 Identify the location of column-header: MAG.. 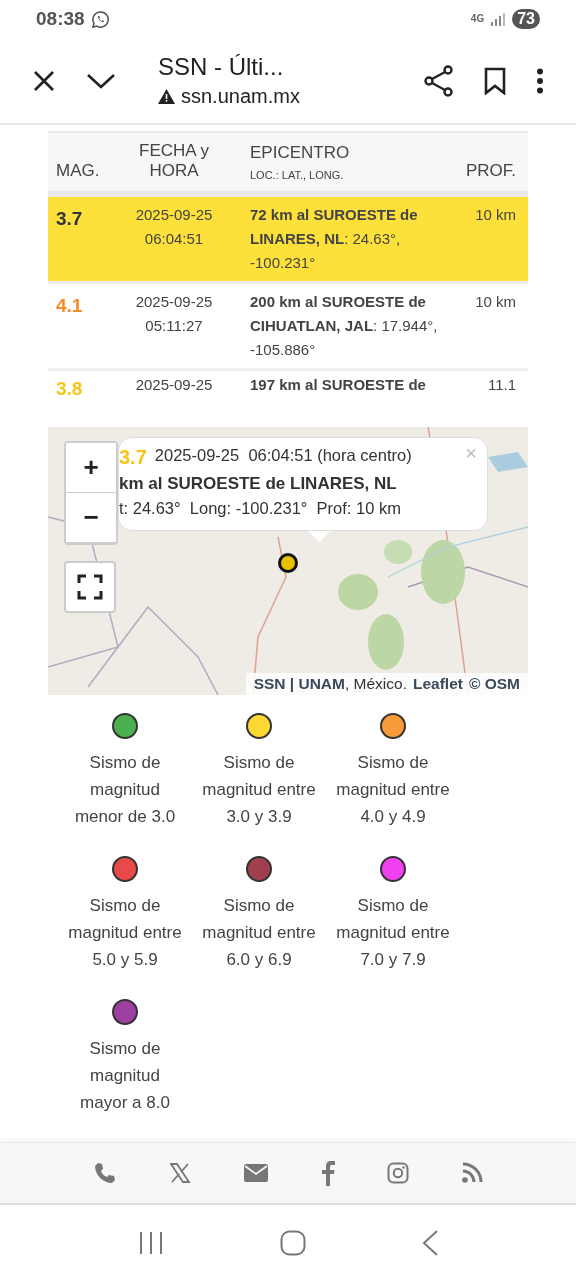
(78, 170).